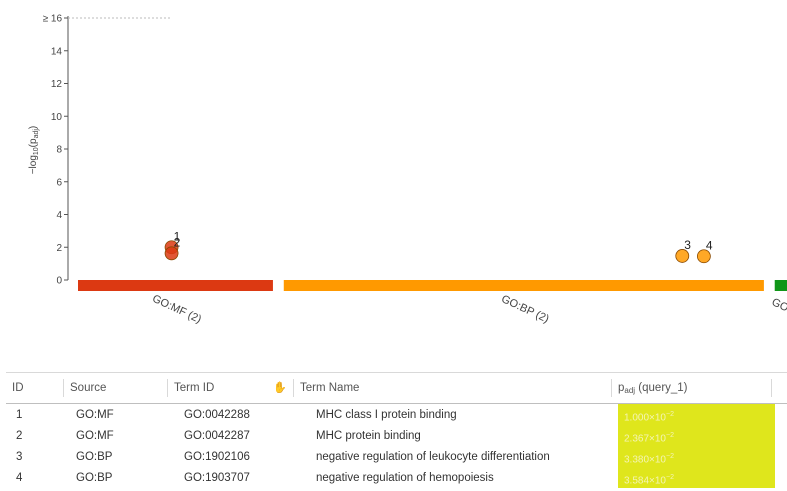 The width and height of the screenshot is (787, 491). I want to click on header-p-query: (query_1), so click(663, 388).